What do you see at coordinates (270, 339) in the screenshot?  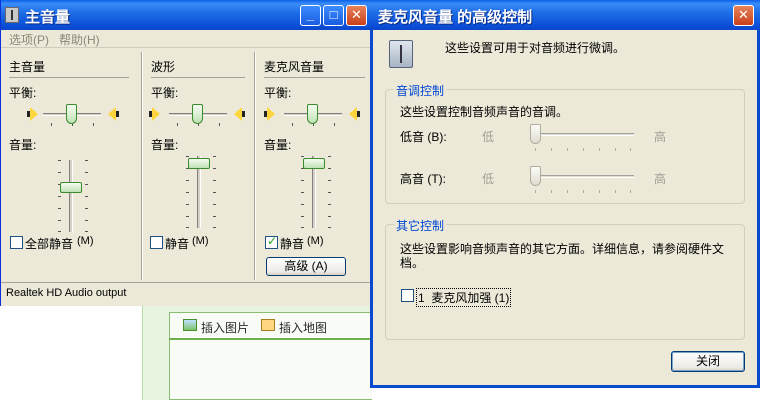 I see `toolbar-separator` at bounding box center [270, 339].